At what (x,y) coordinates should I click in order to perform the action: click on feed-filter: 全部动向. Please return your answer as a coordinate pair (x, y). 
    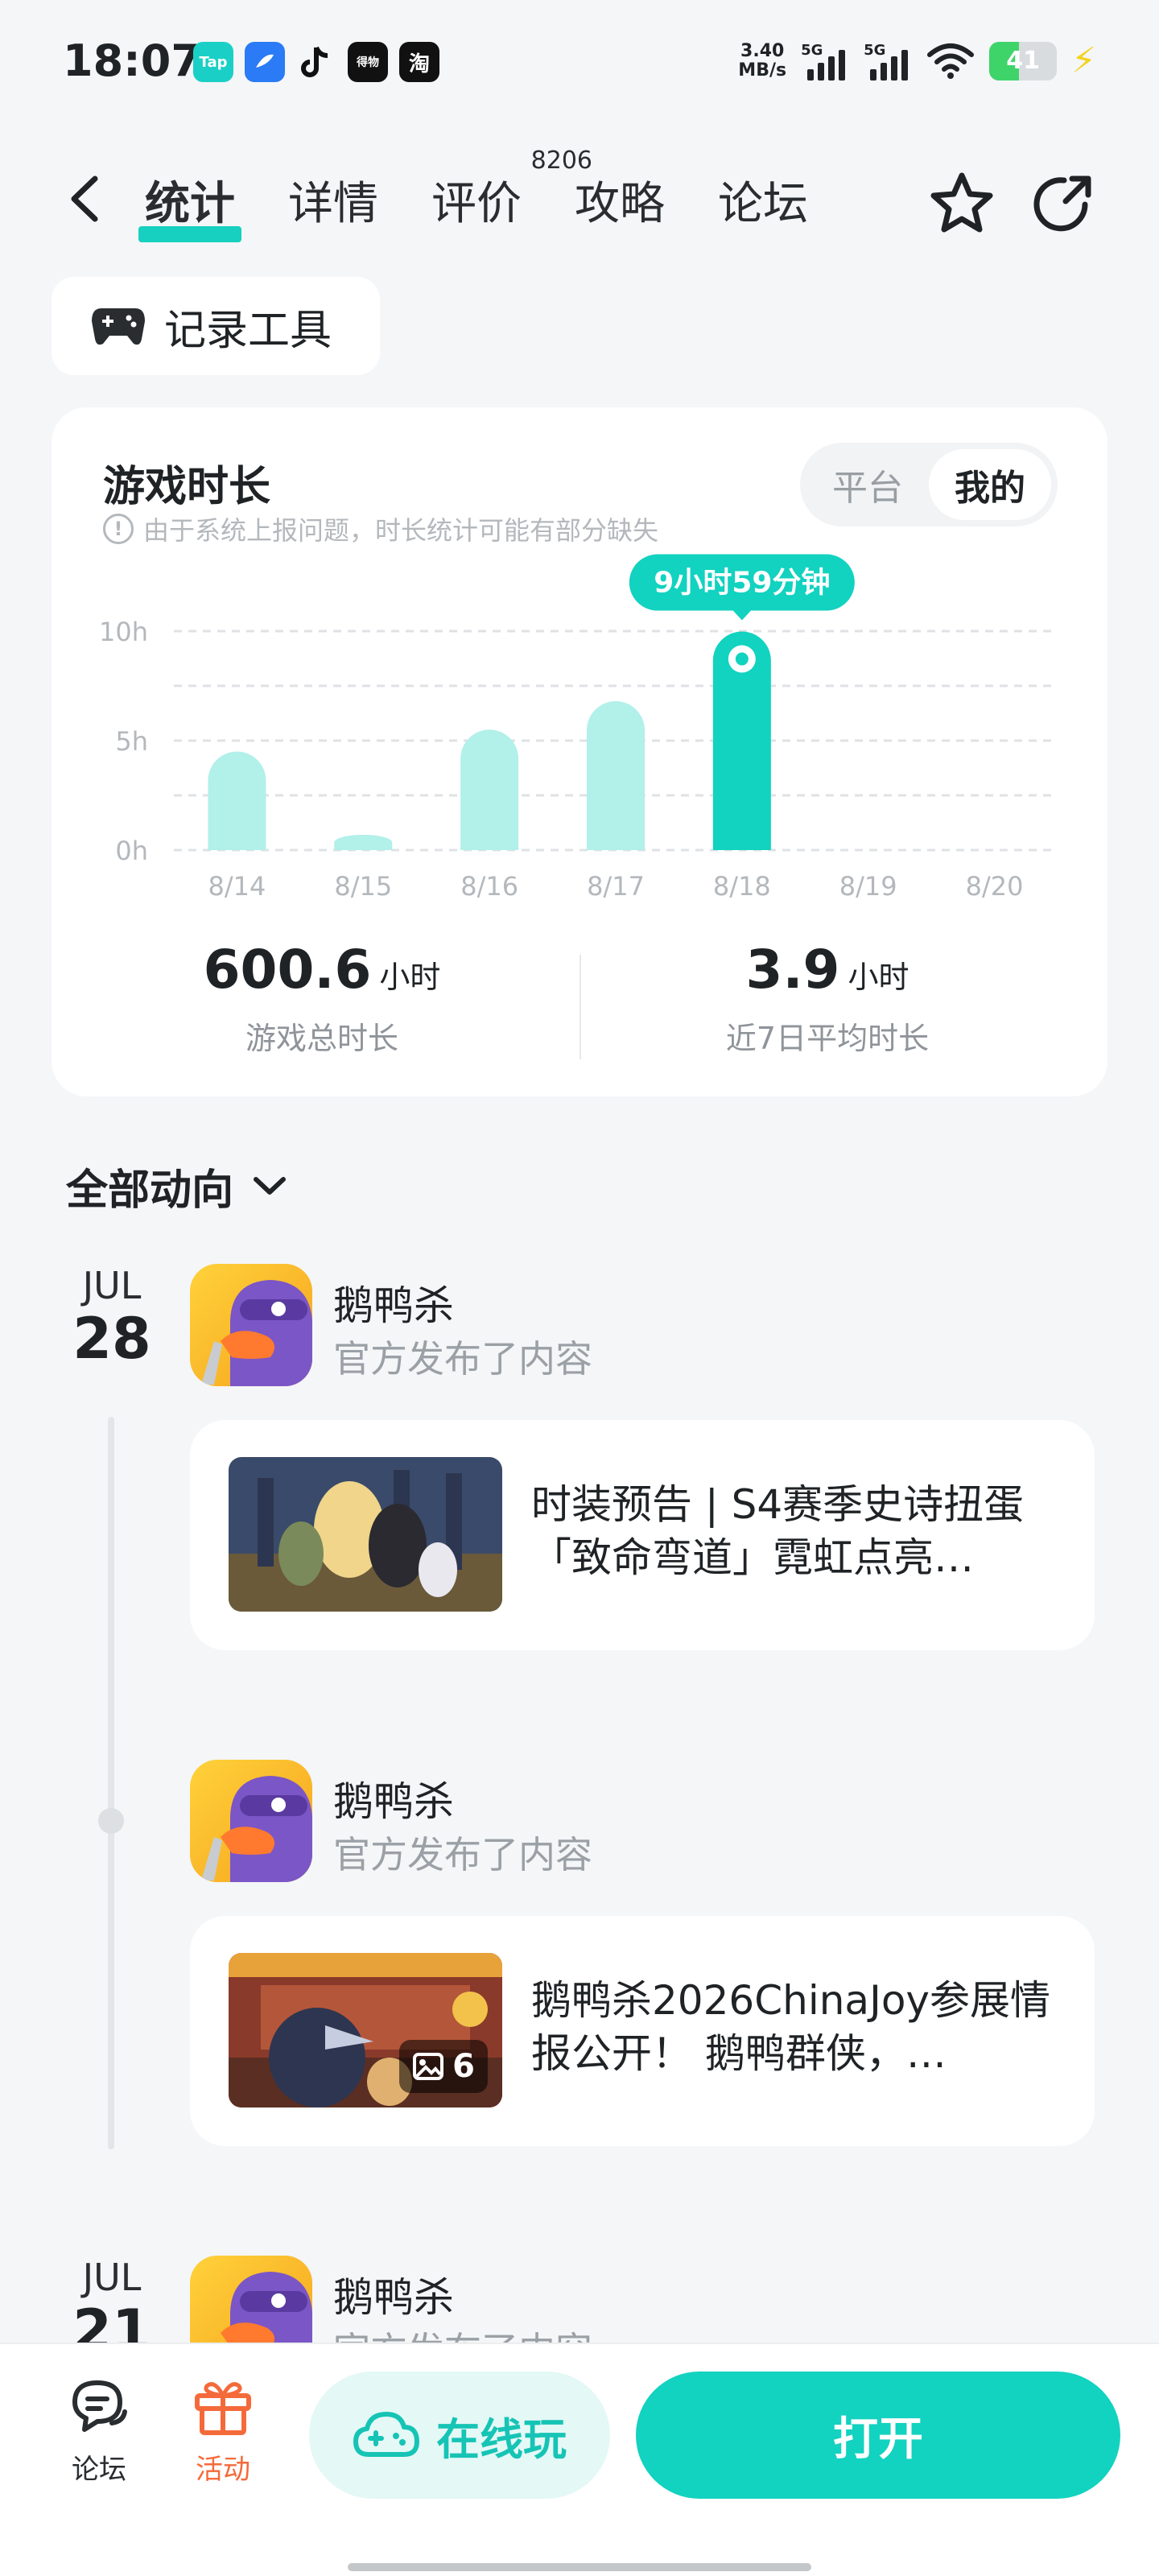
    Looking at the image, I should click on (177, 1186).